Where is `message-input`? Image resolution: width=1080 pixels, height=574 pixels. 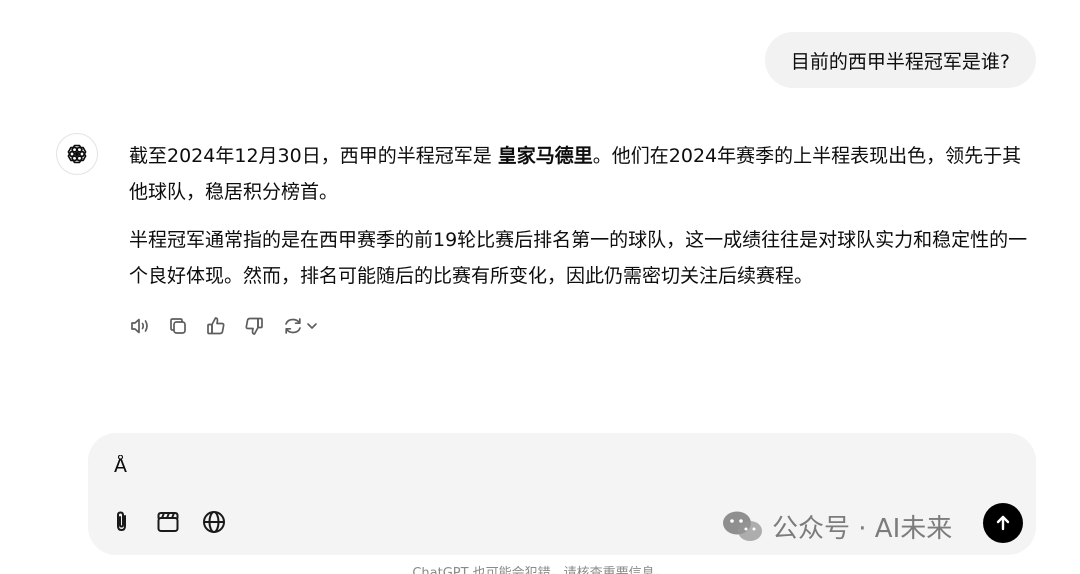 message-input is located at coordinates (514, 466).